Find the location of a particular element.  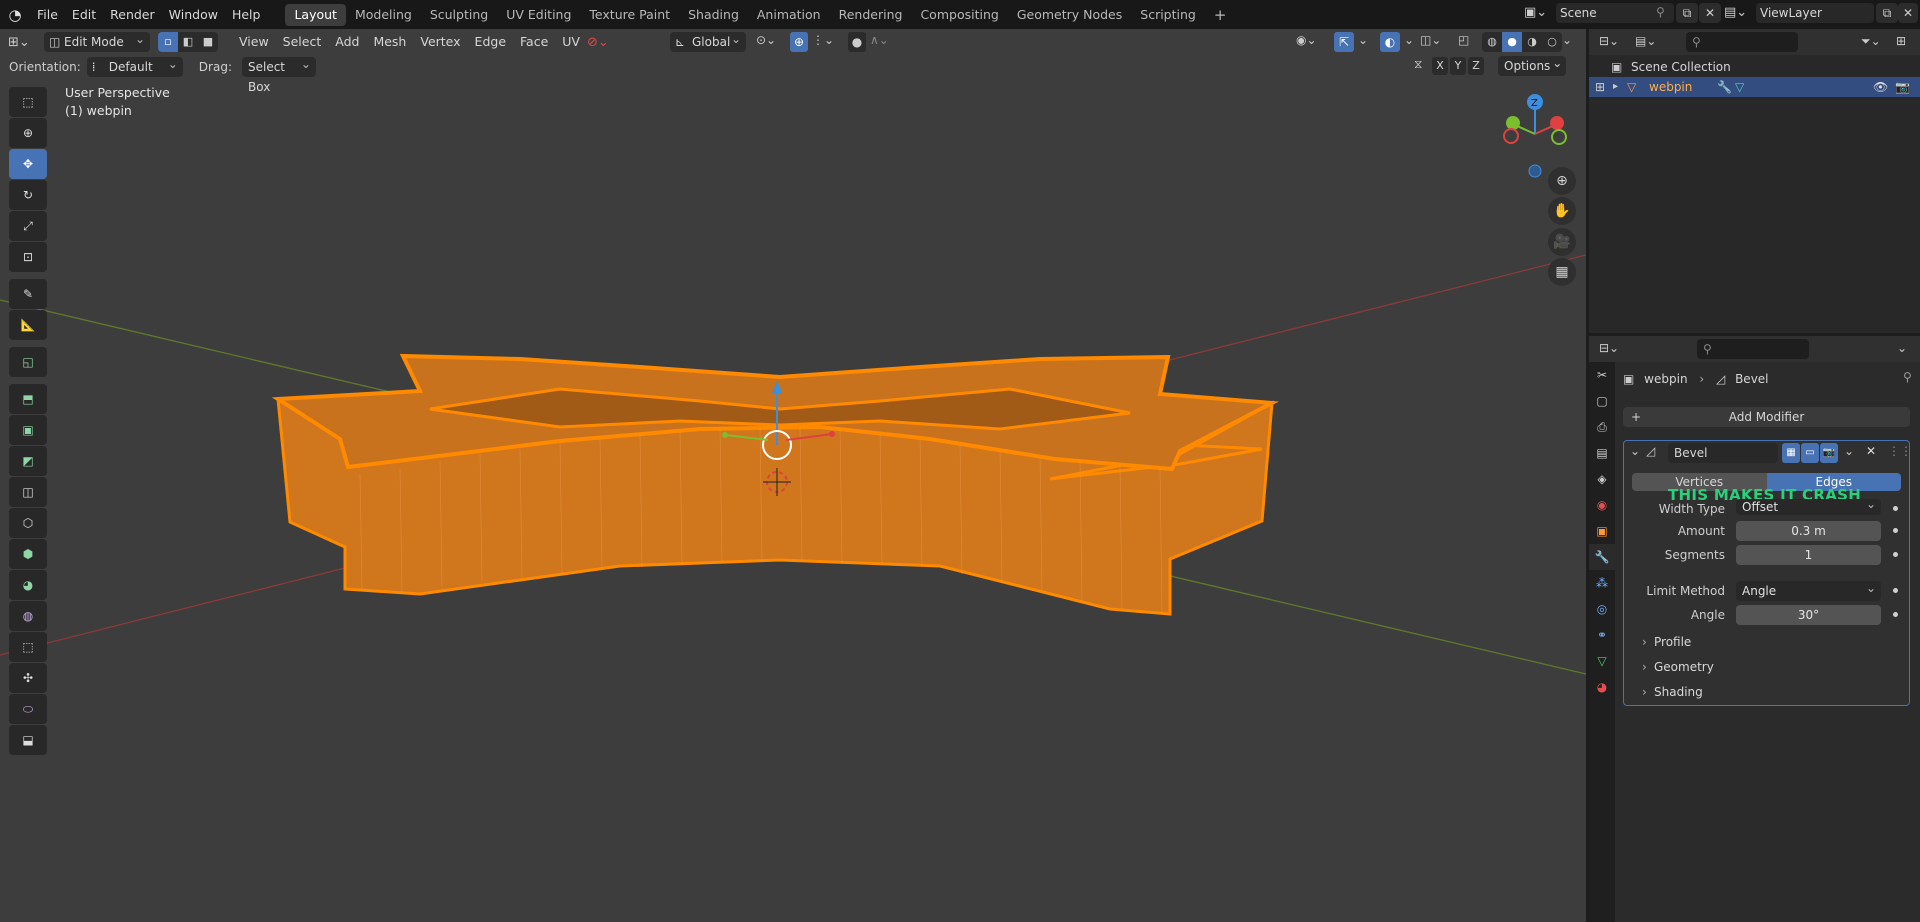

solid-shading-icon: ● is located at coordinates (1512, 42).